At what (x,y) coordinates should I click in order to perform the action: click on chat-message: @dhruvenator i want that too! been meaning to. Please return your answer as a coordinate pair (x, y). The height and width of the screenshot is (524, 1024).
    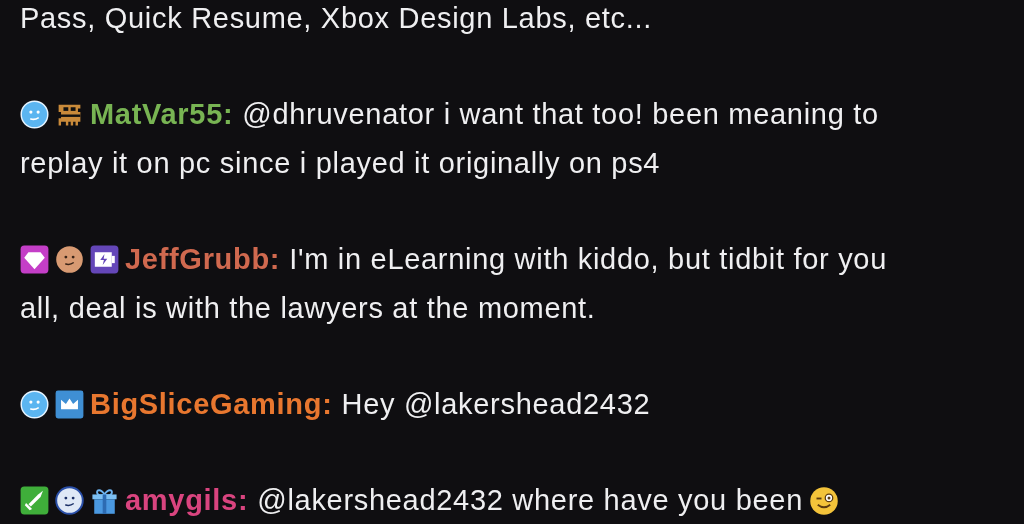
    Looking at the image, I should click on (560, 114).